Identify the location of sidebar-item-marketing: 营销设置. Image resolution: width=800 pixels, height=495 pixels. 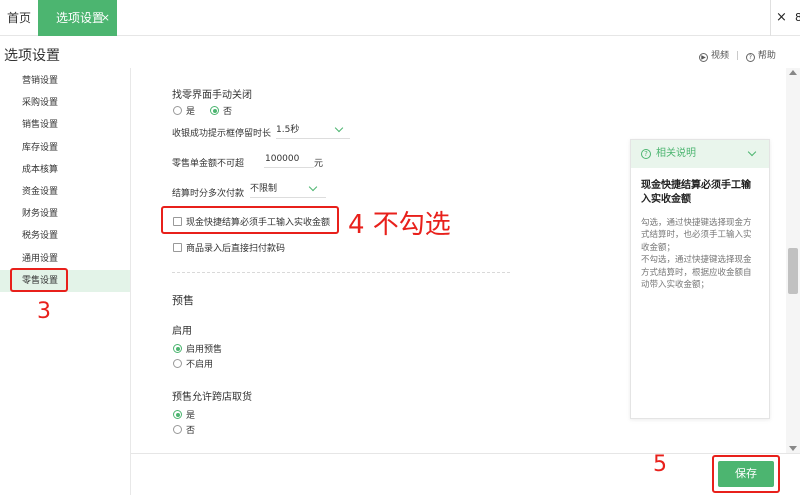
(65, 81).